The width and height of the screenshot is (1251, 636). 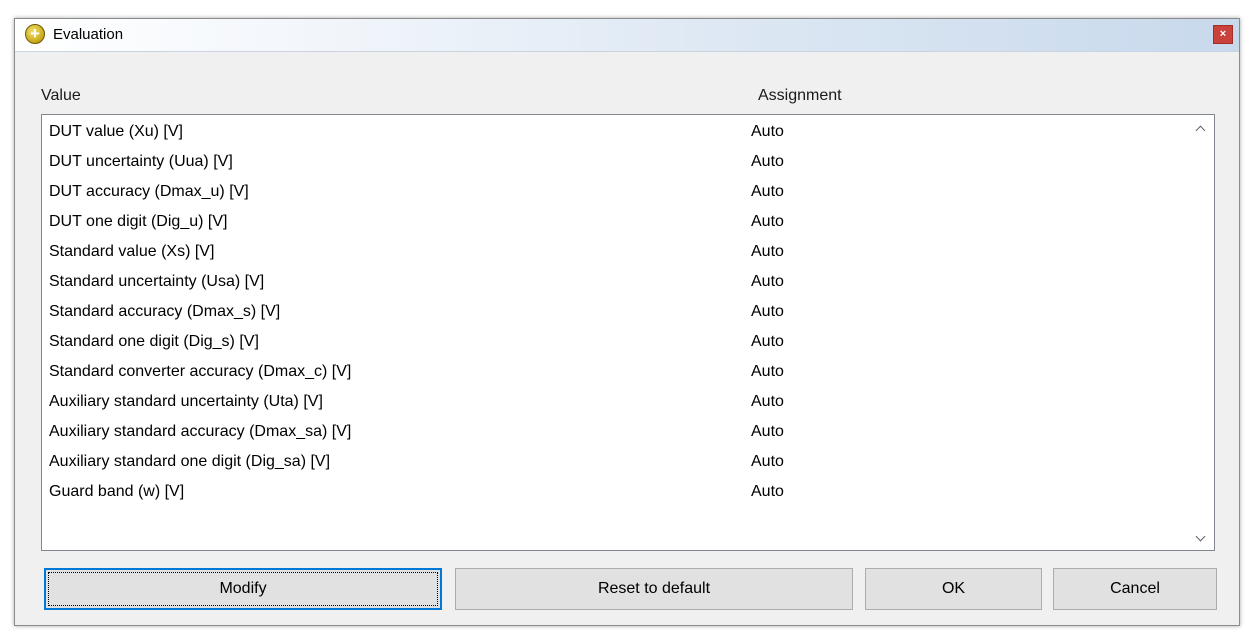 I want to click on list-item: Standard accuracy (Dmax_s) [V] Auto, so click(x=616, y=312).